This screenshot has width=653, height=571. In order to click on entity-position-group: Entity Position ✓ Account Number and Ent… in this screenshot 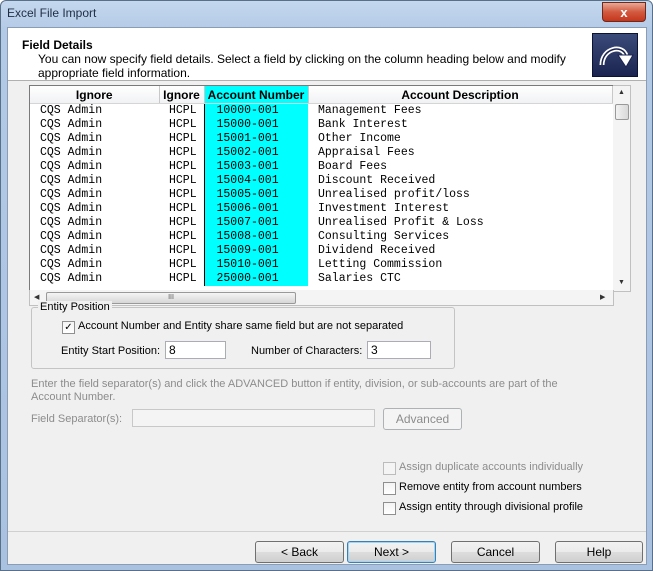, I will do `click(243, 335)`.